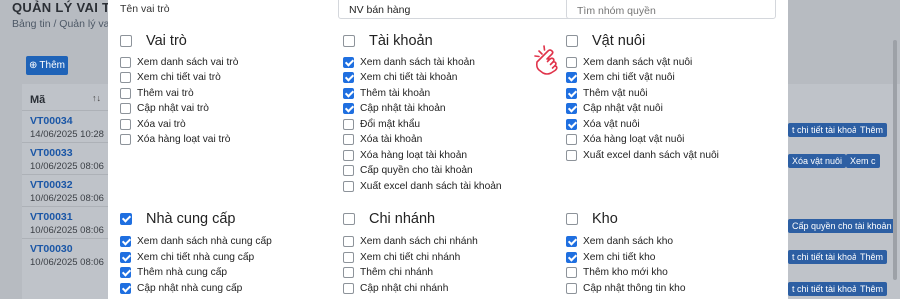 The height and width of the screenshot is (299, 900). Describe the element at coordinates (386, 93) in the screenshot. I see `permission-item: Thêm tài khoản` at that location.